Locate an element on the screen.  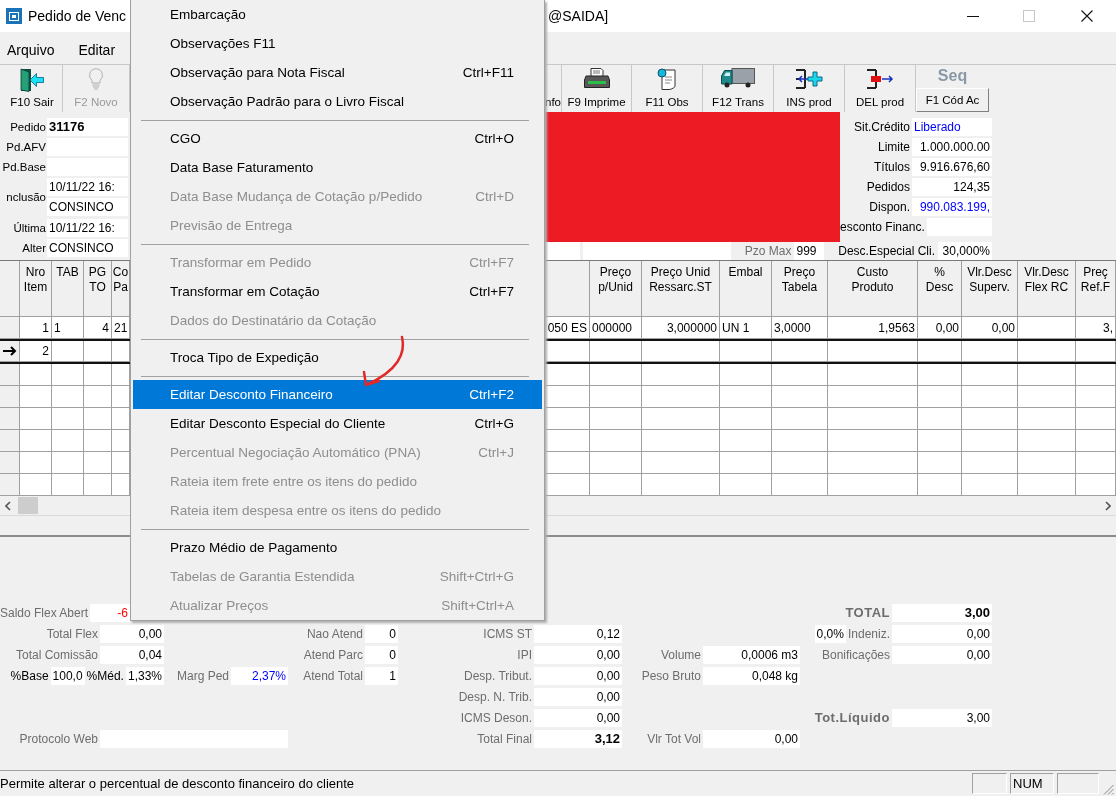
input-field: -6 is located at coordinates (110, 612).